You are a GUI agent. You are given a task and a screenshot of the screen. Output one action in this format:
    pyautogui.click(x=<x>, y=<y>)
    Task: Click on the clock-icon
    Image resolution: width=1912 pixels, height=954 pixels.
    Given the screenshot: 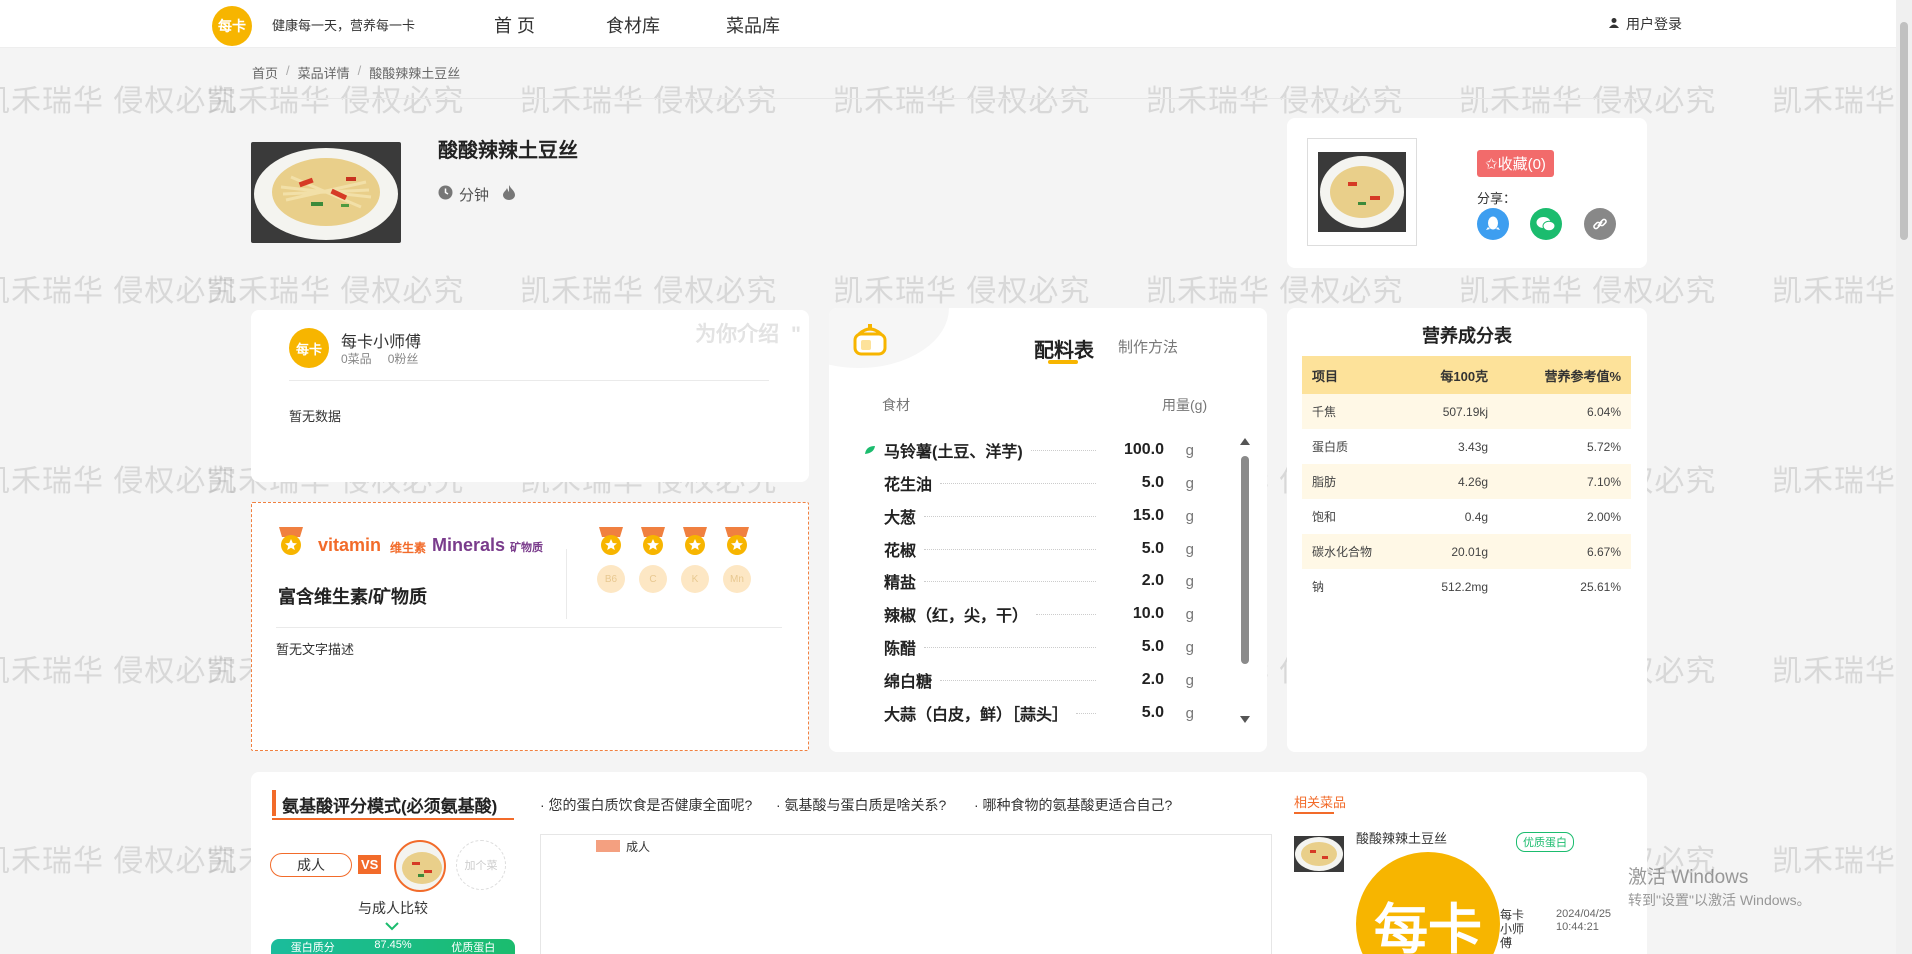 What is the action you would take?
    pyautogui.click(x=445, y=194)
    